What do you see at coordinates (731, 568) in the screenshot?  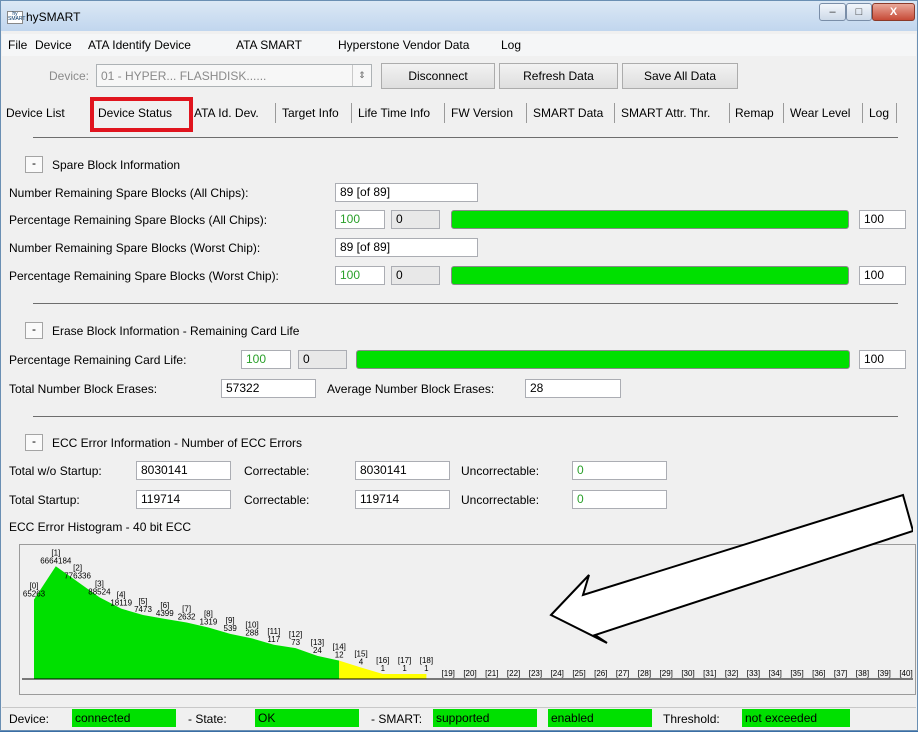 I see `annotation-arrow-icon` at bounding box center [731, 568].